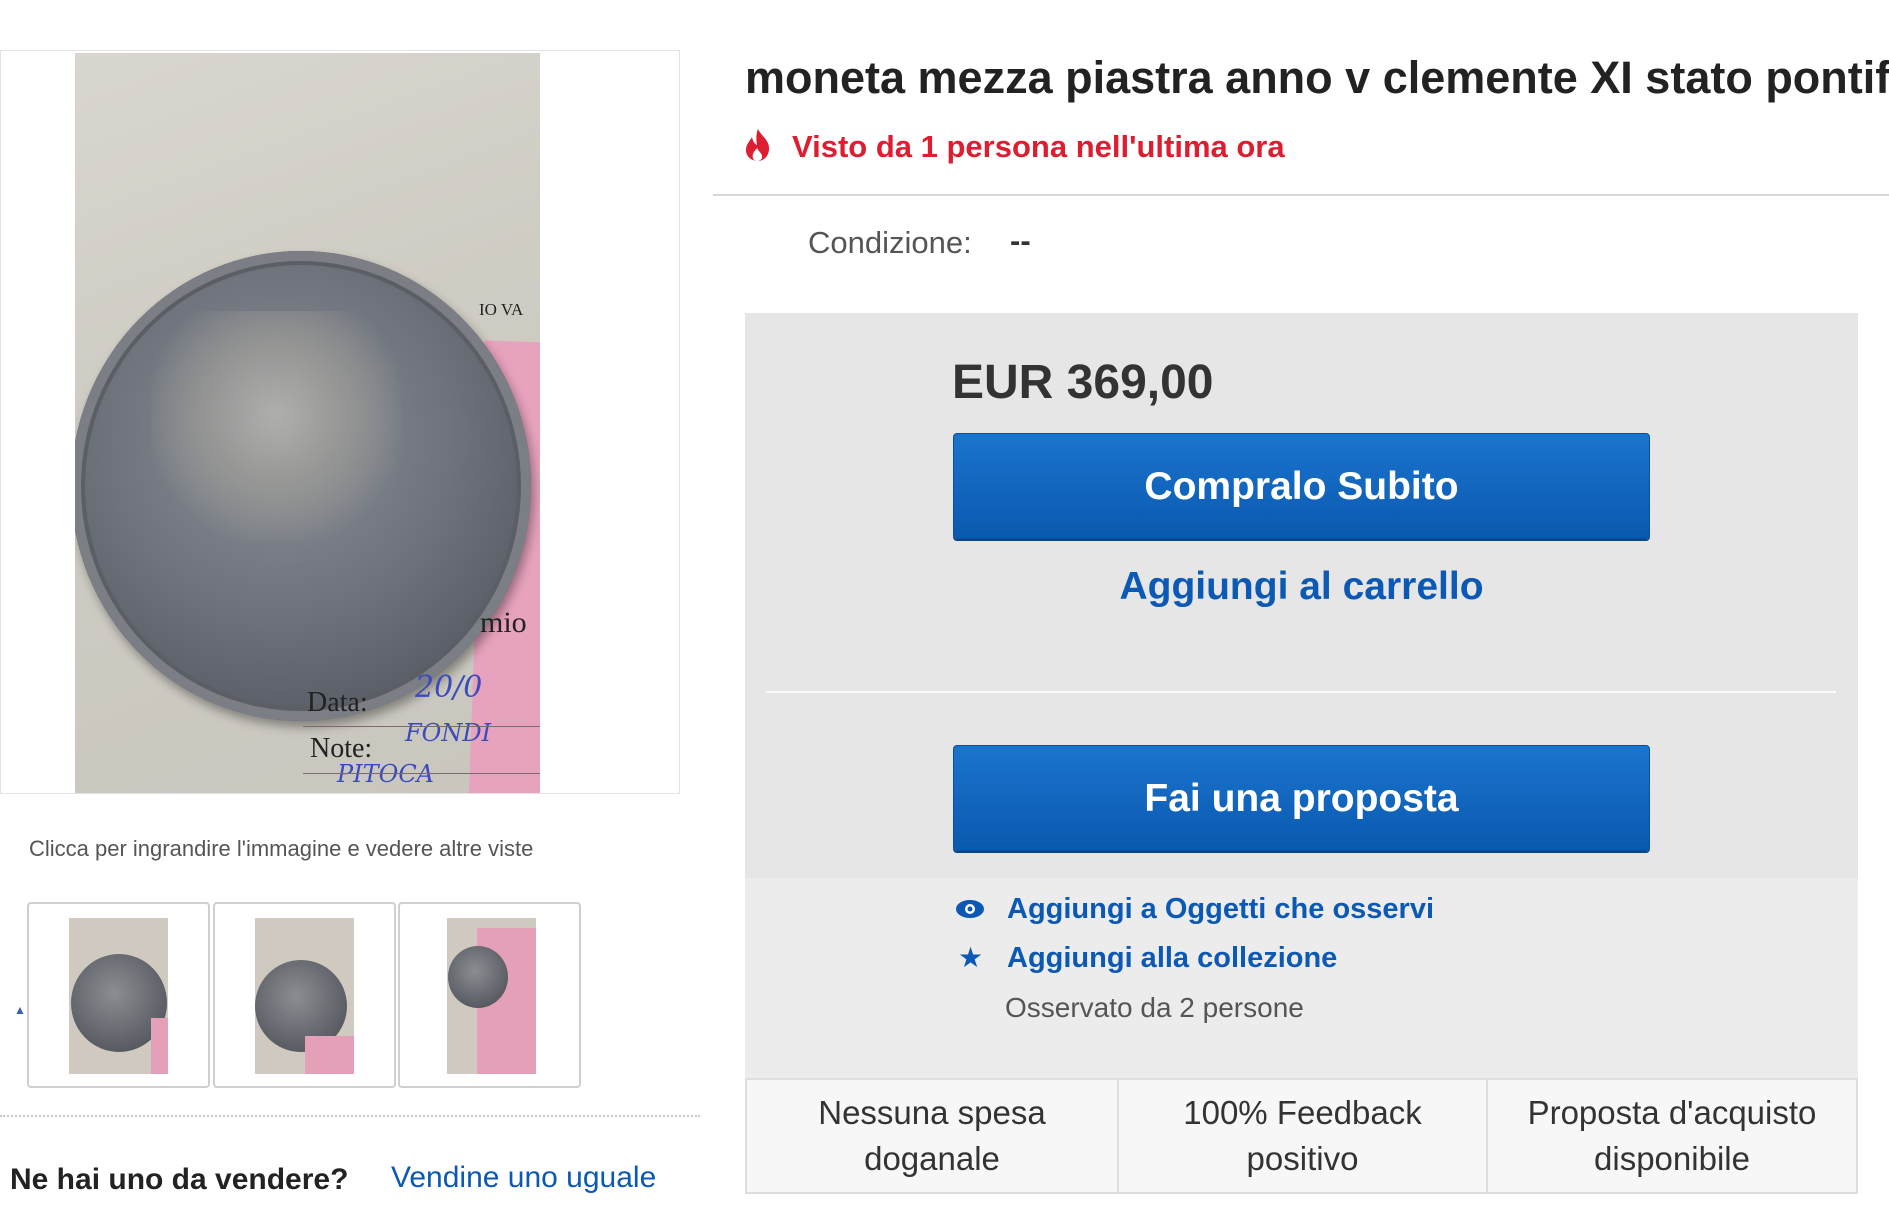 The width and height of the screenshot is (1889, 1226). I want to click on flame-icon, so click(758, 145).